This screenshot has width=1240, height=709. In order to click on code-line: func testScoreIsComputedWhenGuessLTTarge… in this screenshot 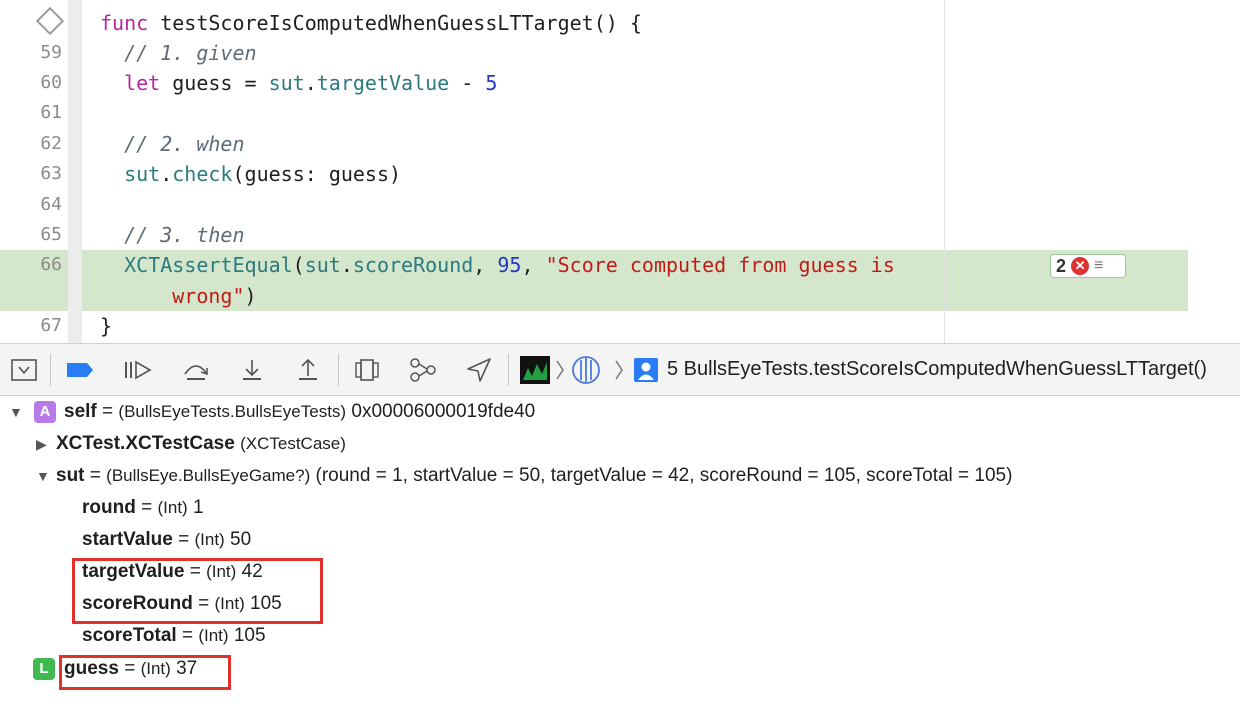, I will do `click(620, 23)`.